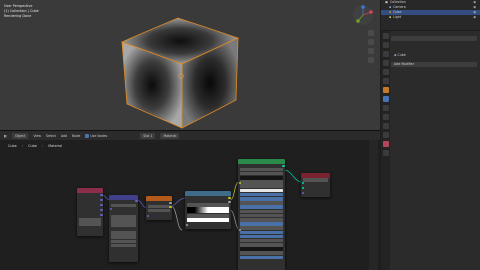 Image resolution: width=480 pixels, height=270 pixels. What do you see at coordinates (186, 225) in the screenshot?
I see `socket-fac-in` at bounding box center [186, 225].